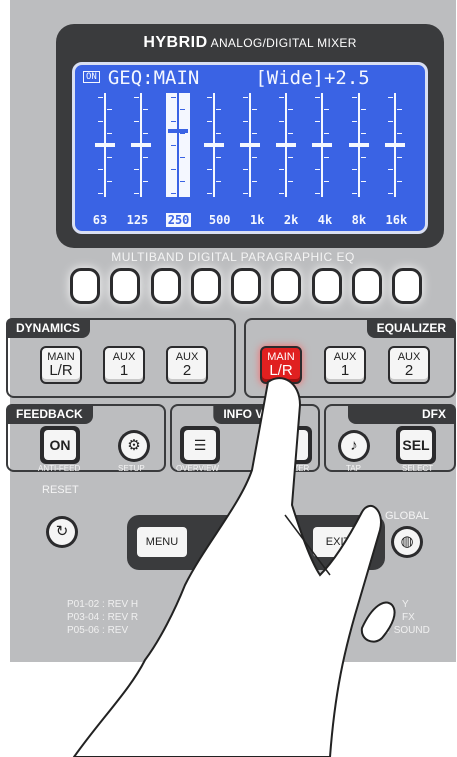  I want to click on dynamics-aux2-button: AUX 2, so click(187, 365).